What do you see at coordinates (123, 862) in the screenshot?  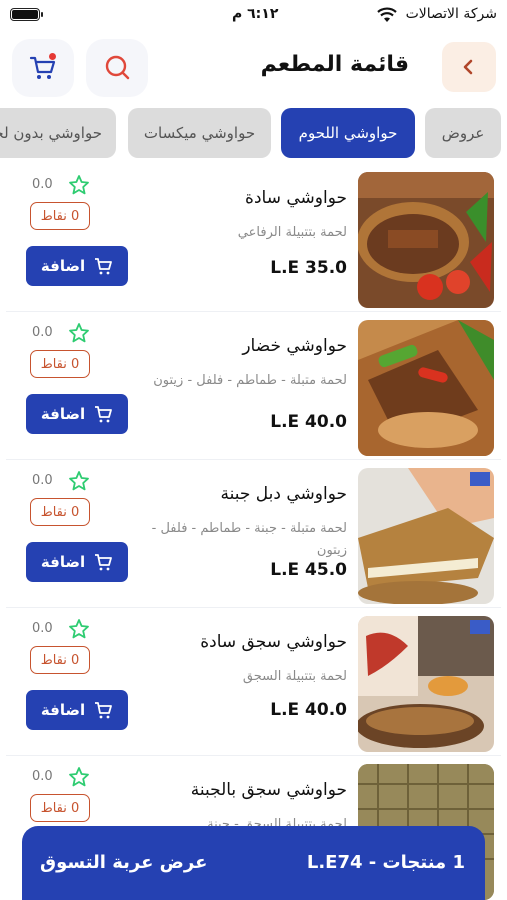 I see `view-cart-label: عرض عربة التسوق` at bounding box center [123, 862].